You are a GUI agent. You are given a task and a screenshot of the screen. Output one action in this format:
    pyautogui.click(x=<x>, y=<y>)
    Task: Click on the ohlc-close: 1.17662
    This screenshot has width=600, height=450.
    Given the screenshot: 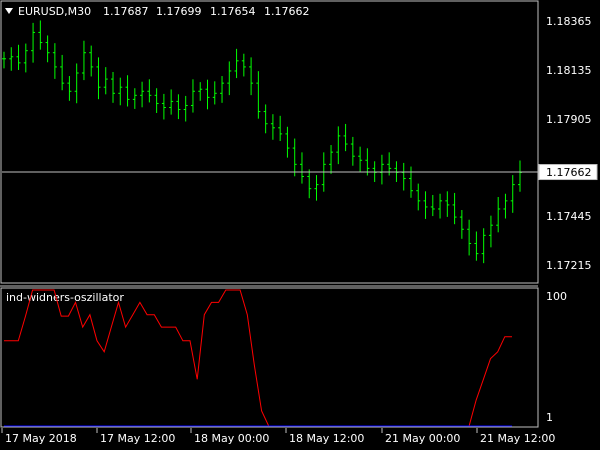 What is the action you would take?
    pyautogui.click(x=287, y=11)
    